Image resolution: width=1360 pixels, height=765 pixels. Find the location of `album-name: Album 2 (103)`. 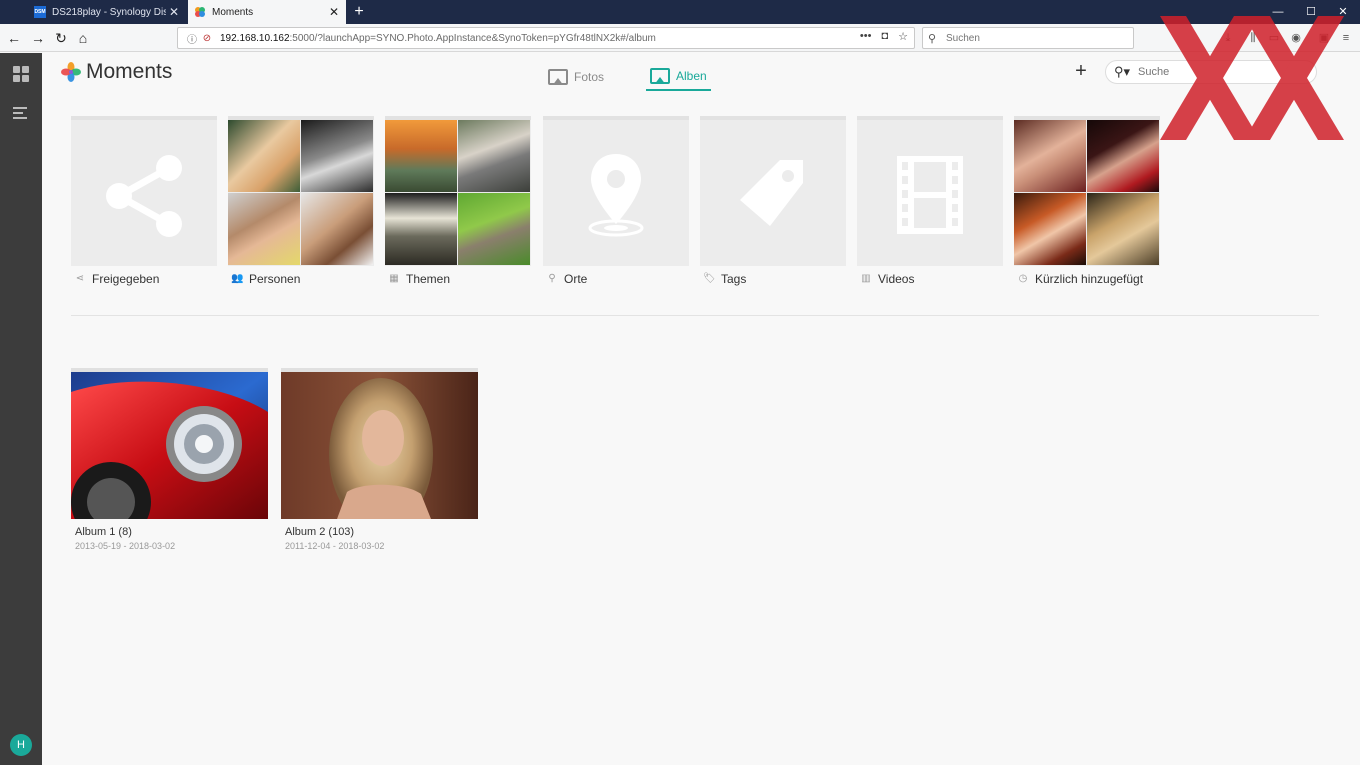

album-name: Album 2 (103) is located at coordinates (320, 532).